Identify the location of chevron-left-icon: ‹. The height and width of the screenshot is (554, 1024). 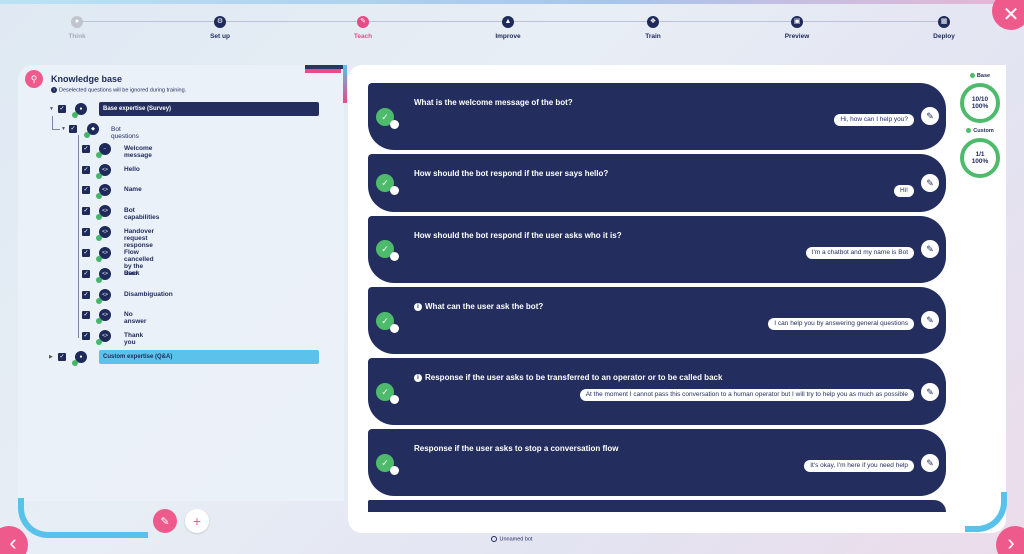
(13, 542).